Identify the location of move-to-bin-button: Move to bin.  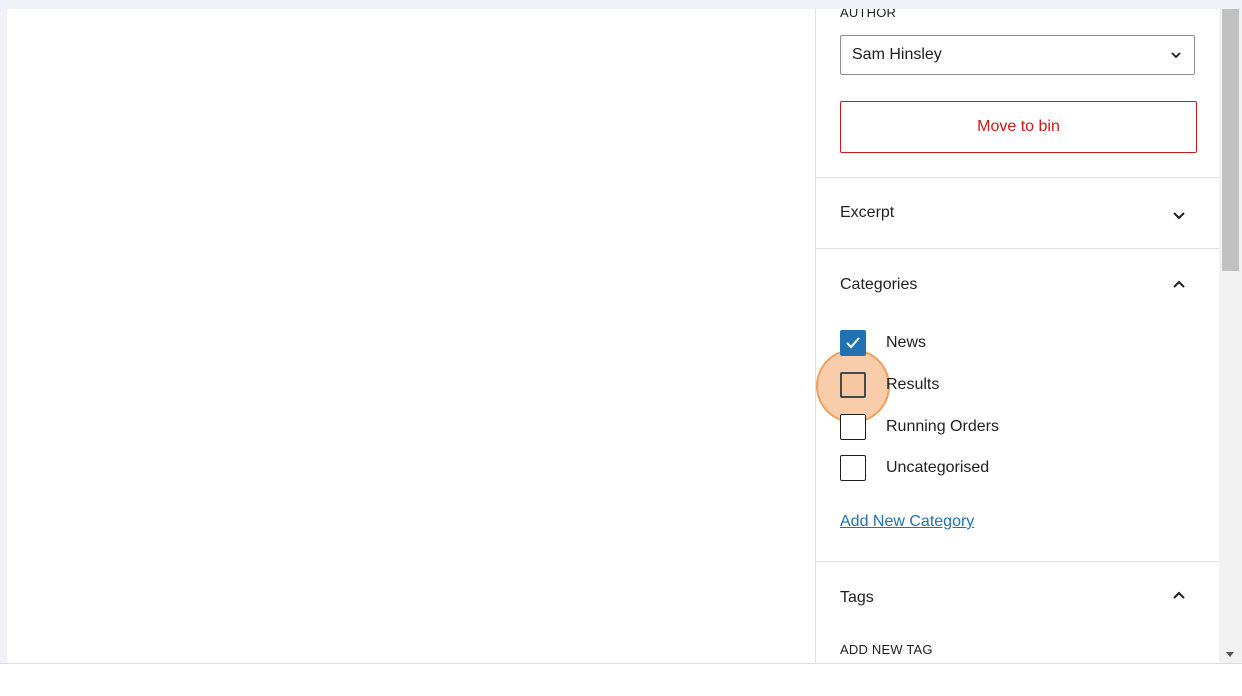
(1018, 127).